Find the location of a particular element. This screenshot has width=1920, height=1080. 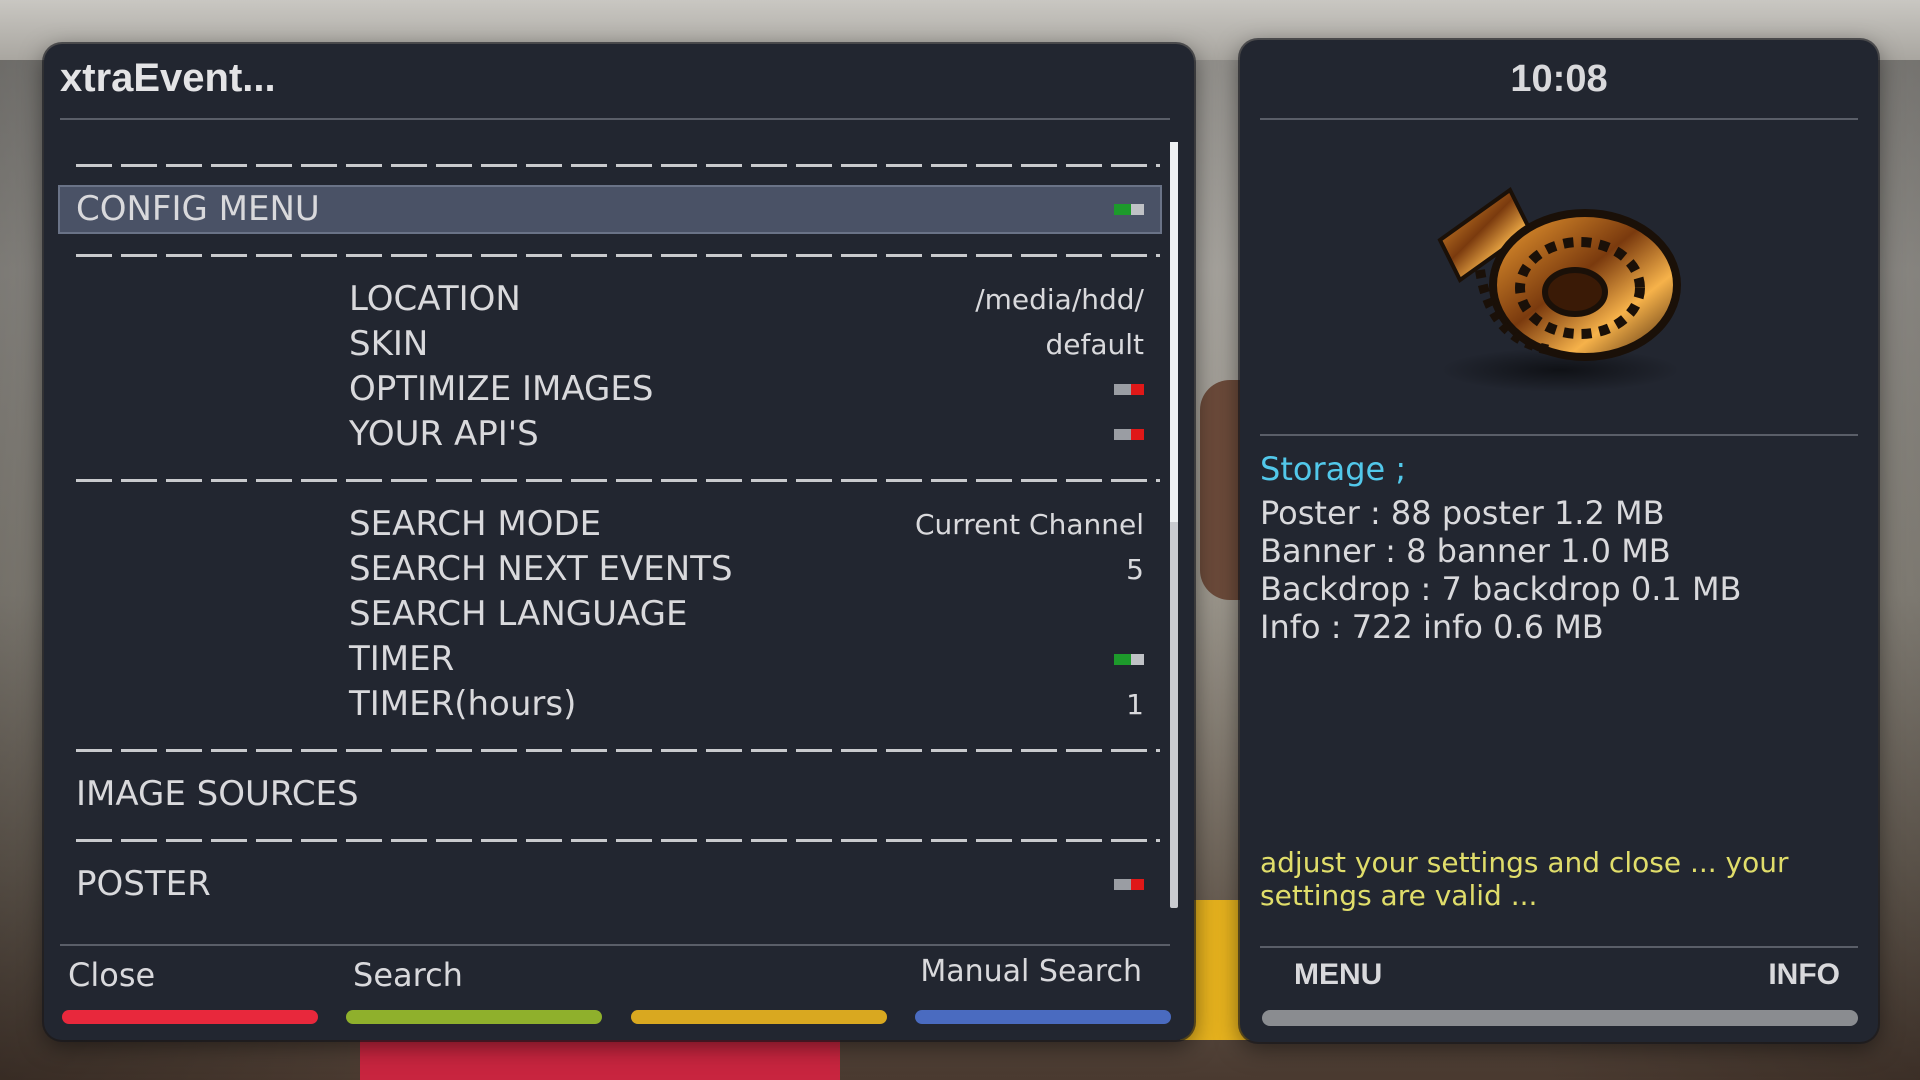

menu-item-value: default is located at coordinates (1094, 344).